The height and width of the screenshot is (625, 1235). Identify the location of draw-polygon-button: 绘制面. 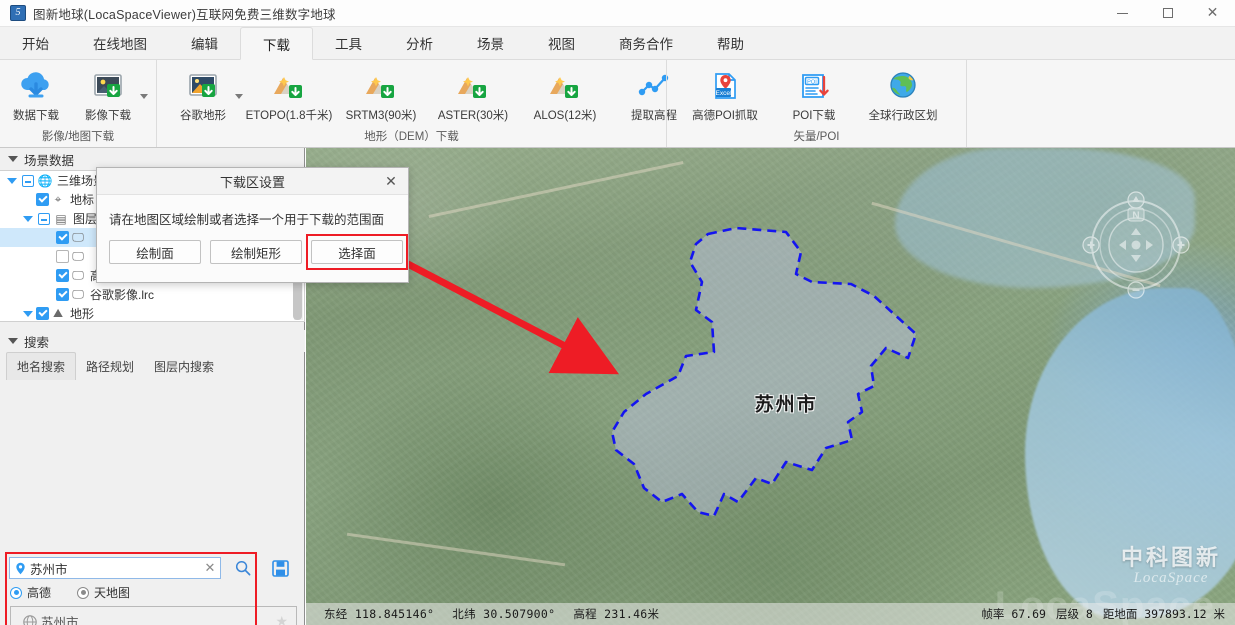
(155, 252).